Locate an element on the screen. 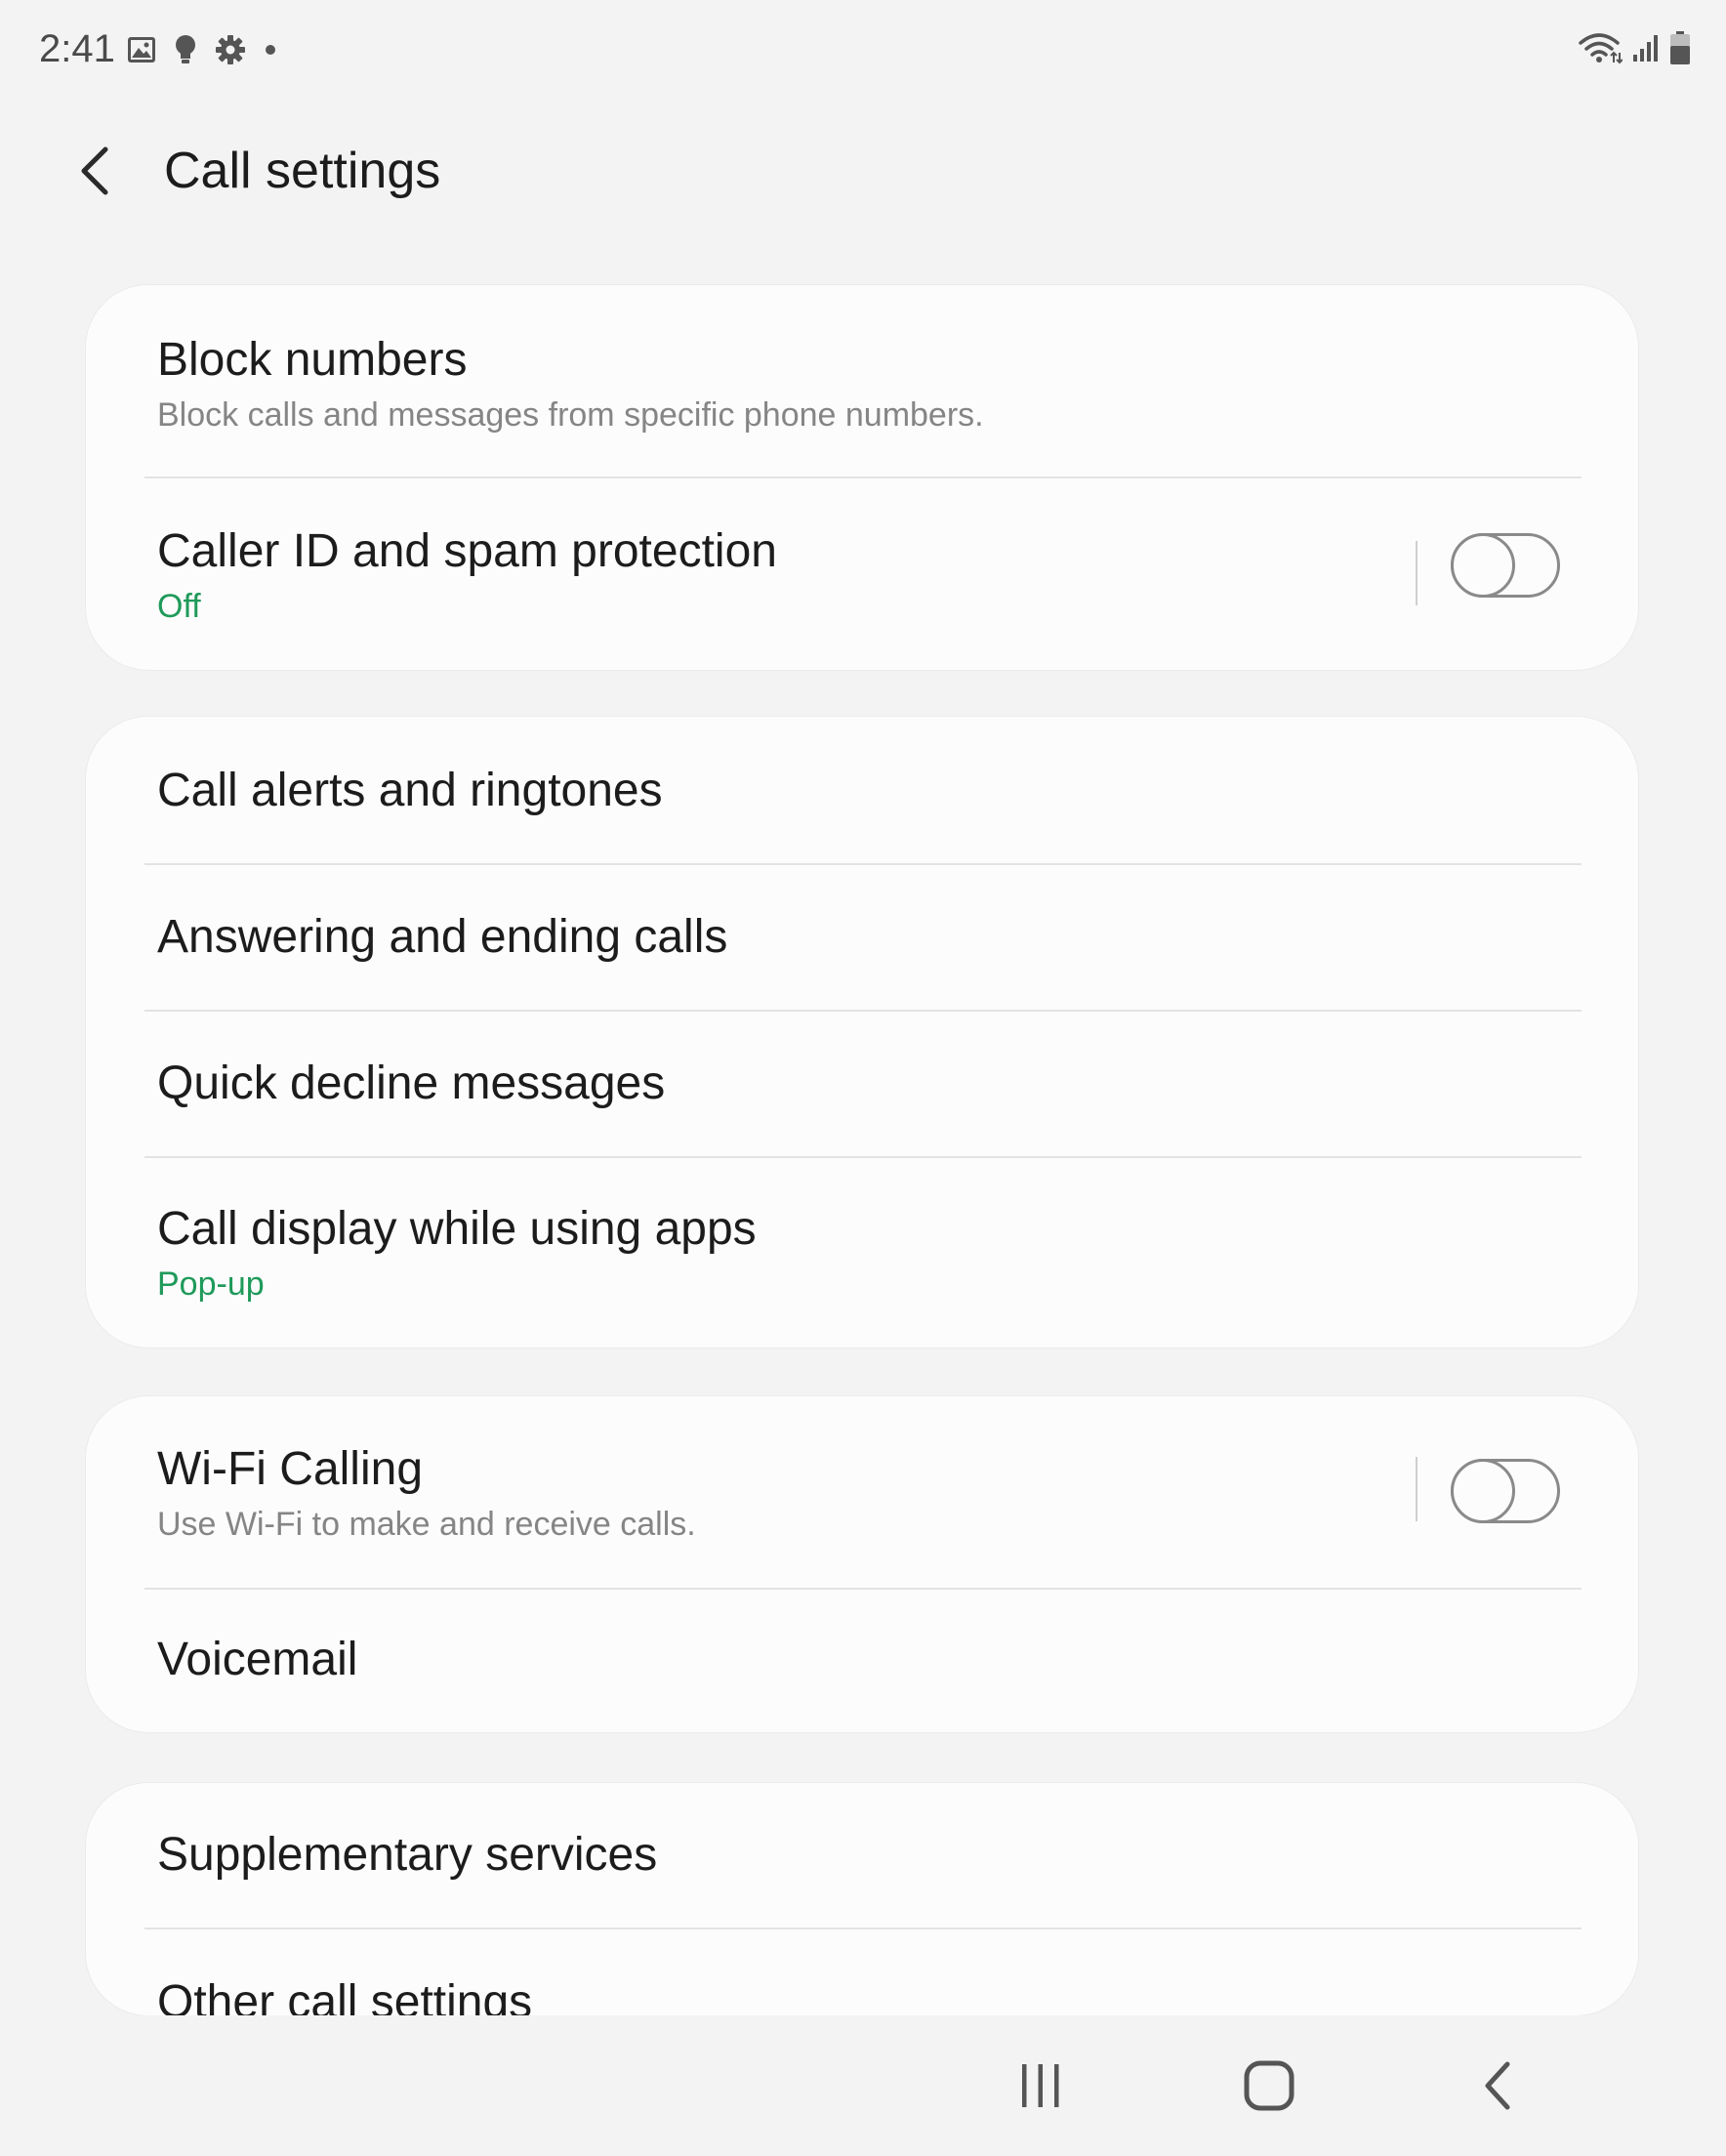  back-button is located at coordinates (93, 171).